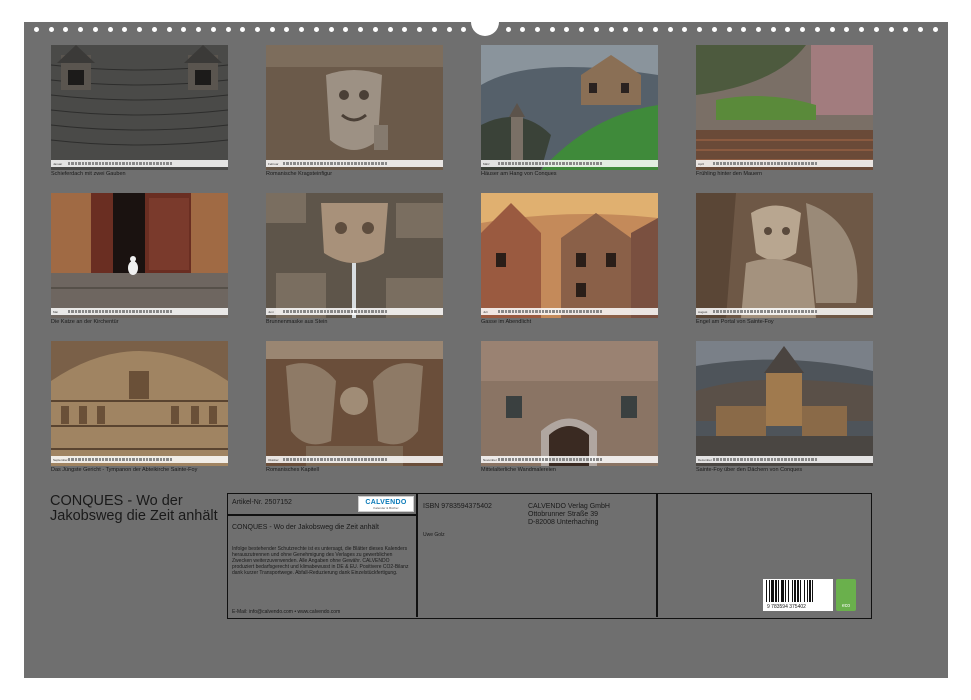  Describe the element at coordinates (569, 114) in the screenshot. I see `month-tile-3: März Häuser am Hang von Conques` at that location.